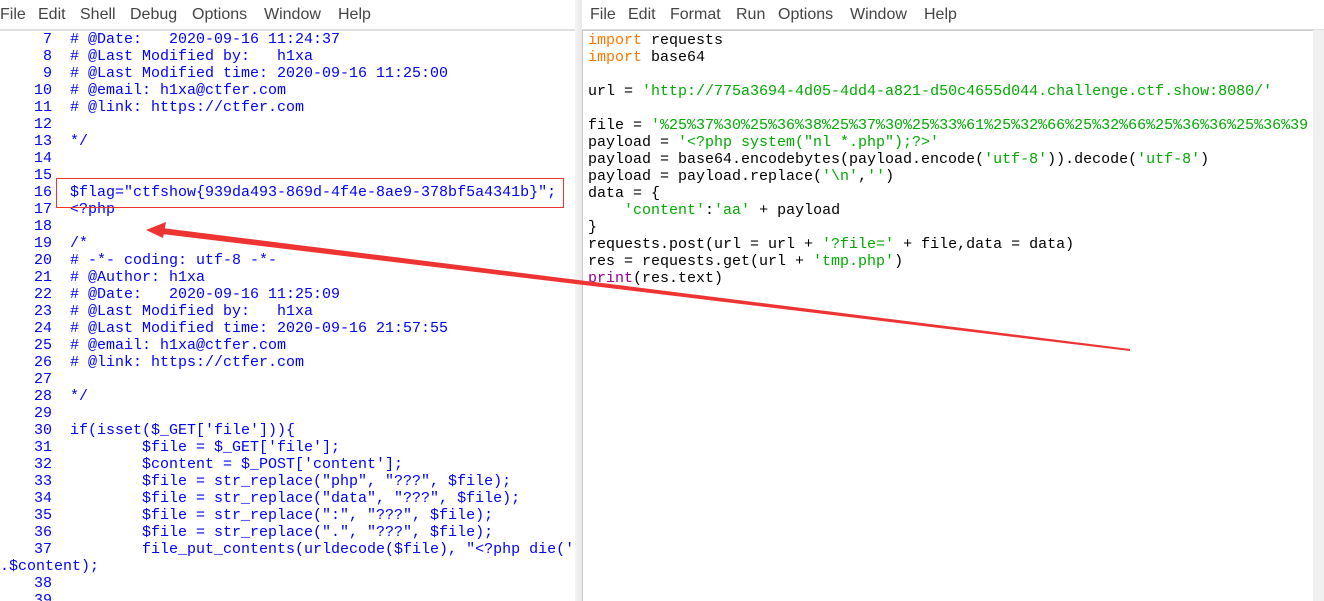 The width and height of the screenshot is (1324, 601). What do you see at coordinates (183, 430) in the screenshot?
I see `line-text: if(isset($_GET['file'])){` at bounding box center [183, 430].